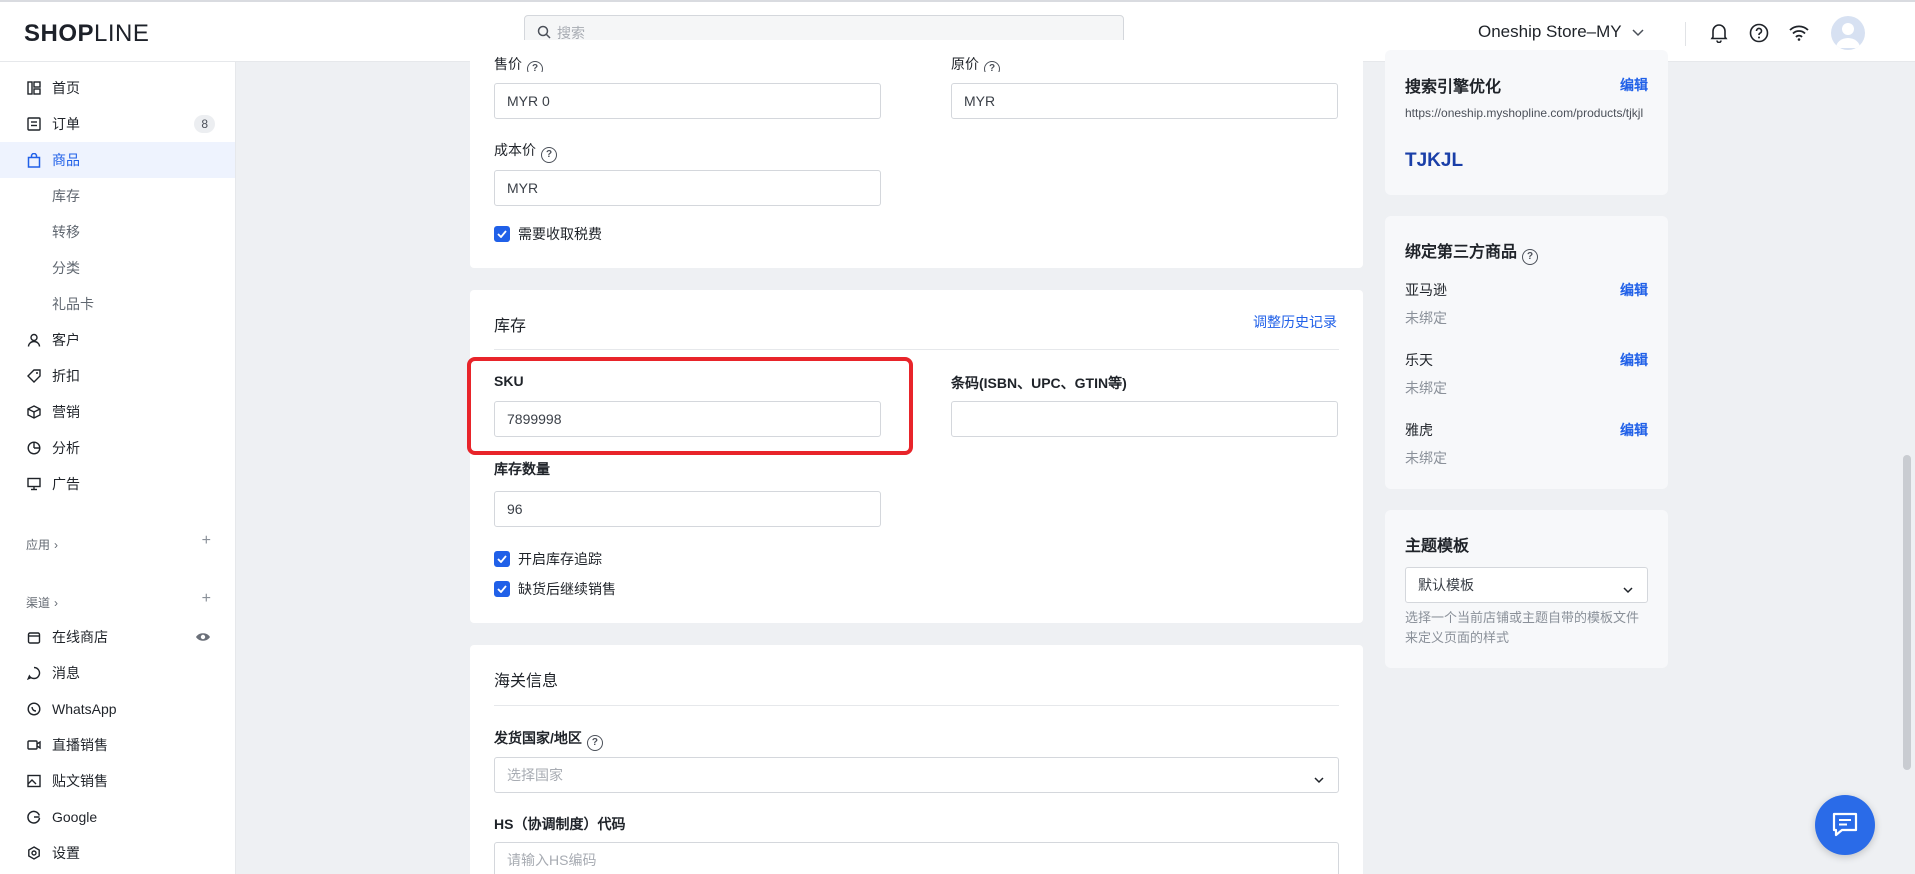  Describe the element at coordinates (34, 448) in the screenshot. I see `pie-chart-icon` at that location.